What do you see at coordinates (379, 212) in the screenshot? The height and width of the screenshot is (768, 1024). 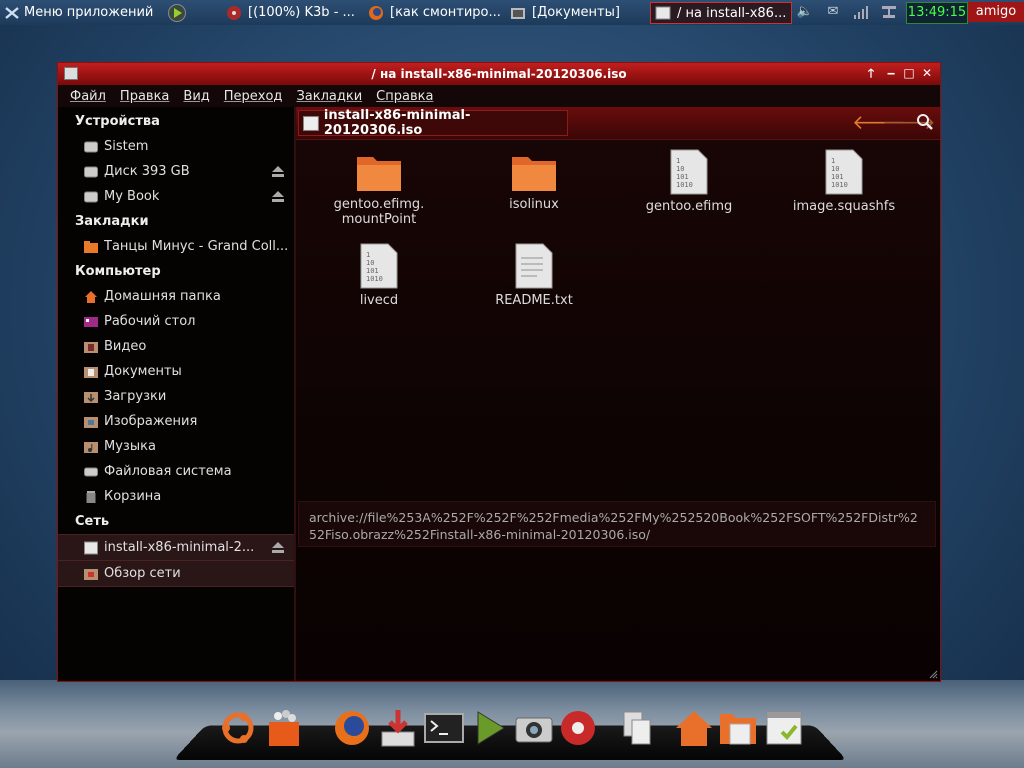 I see `file-label: gentoo.efimg. mountPoint` at bounding box center [379, 212].